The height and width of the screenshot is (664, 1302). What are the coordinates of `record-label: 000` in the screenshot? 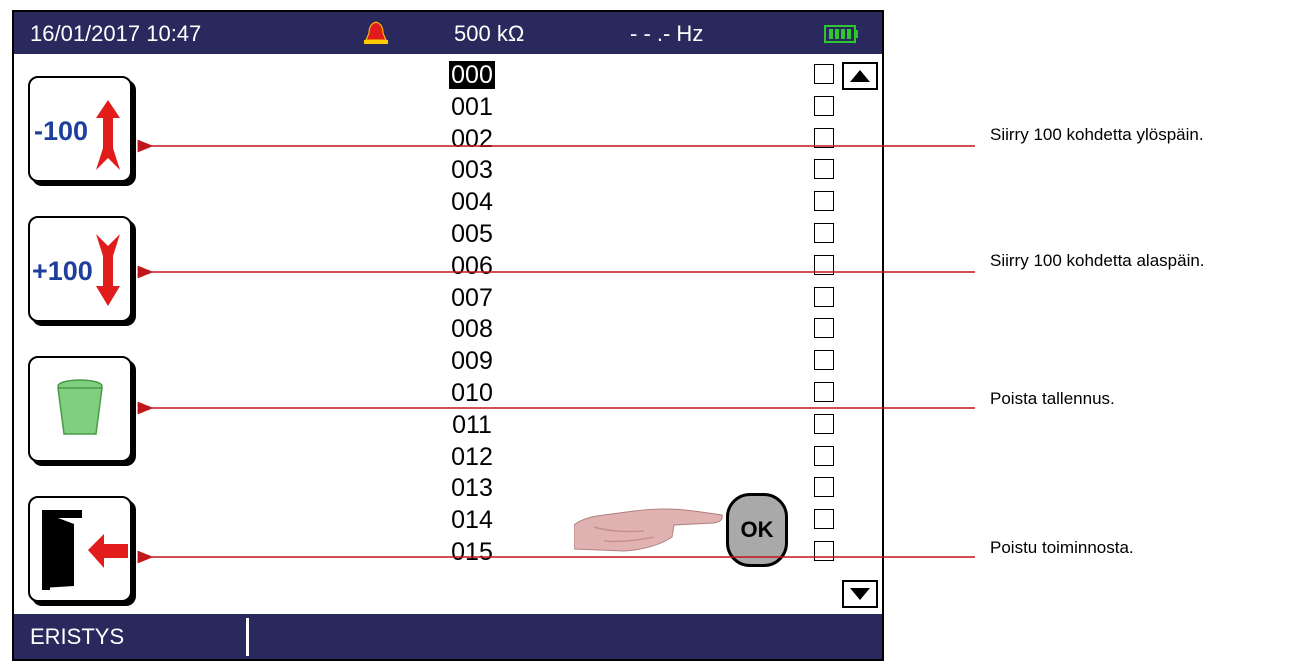 It's located at (472, 75).